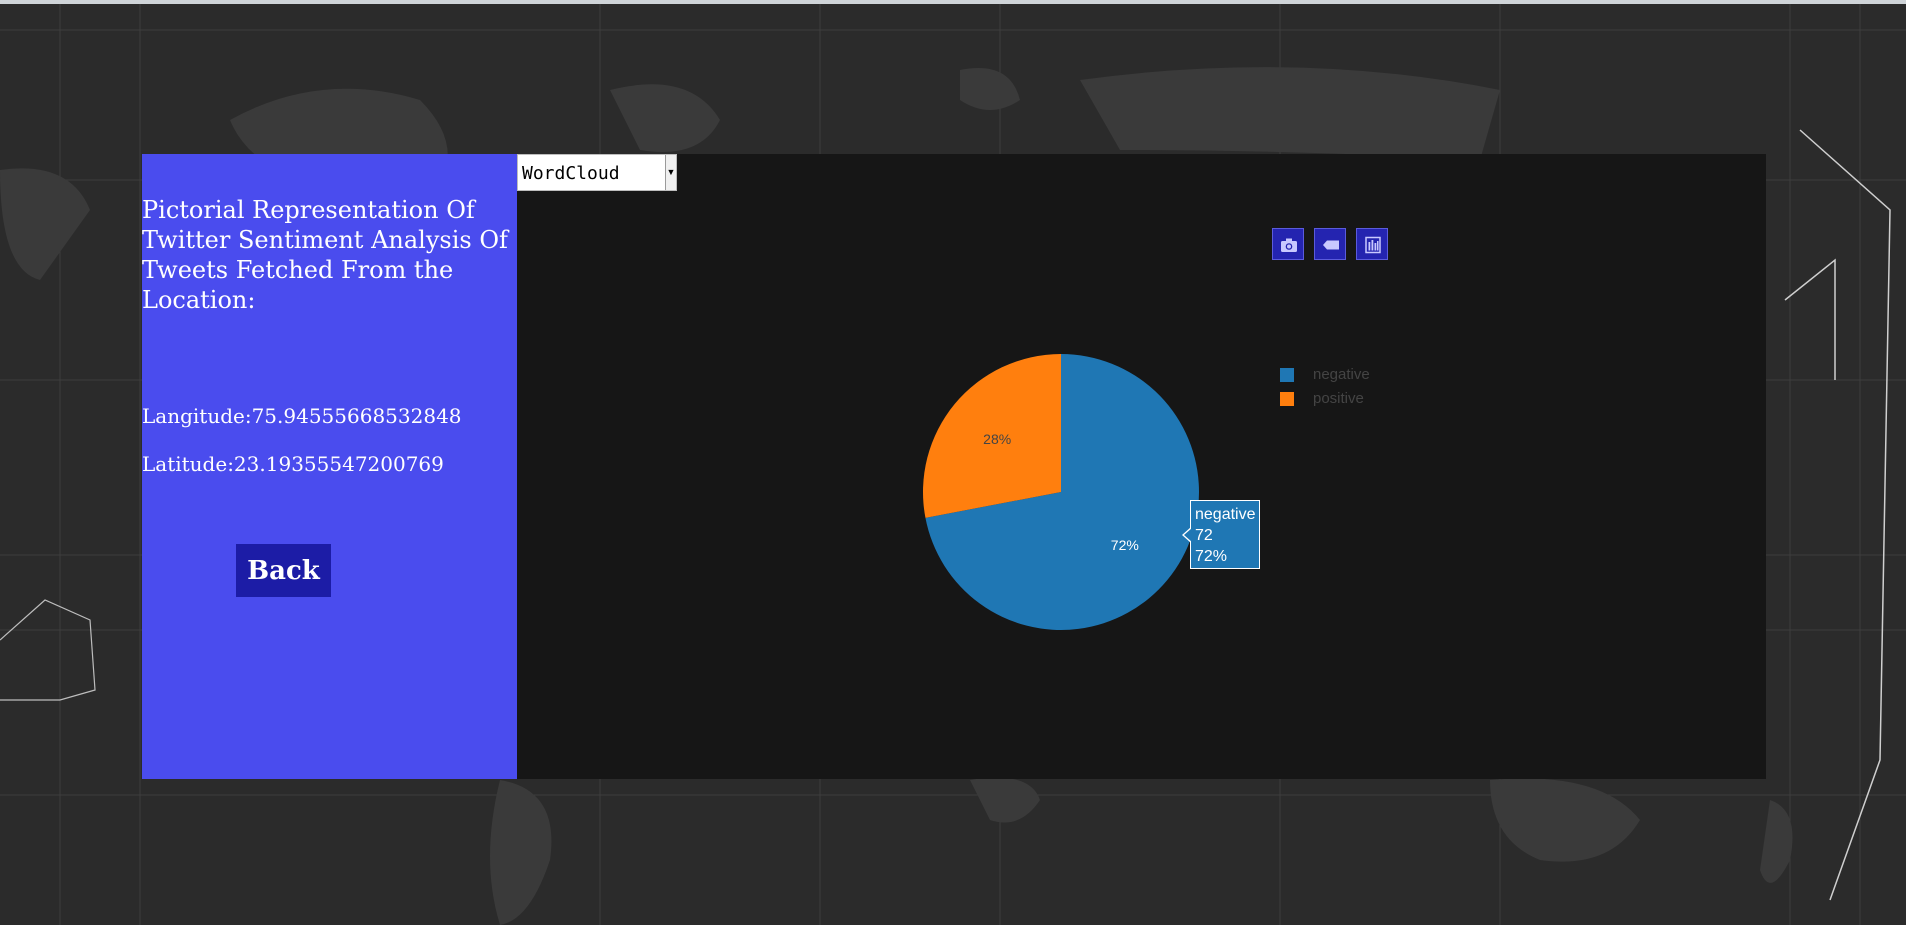 The image size is (1906, 925). Describe the element at coordinates (1287, 399) in the screenshot. I see `legend-swatch-positive` at that location.